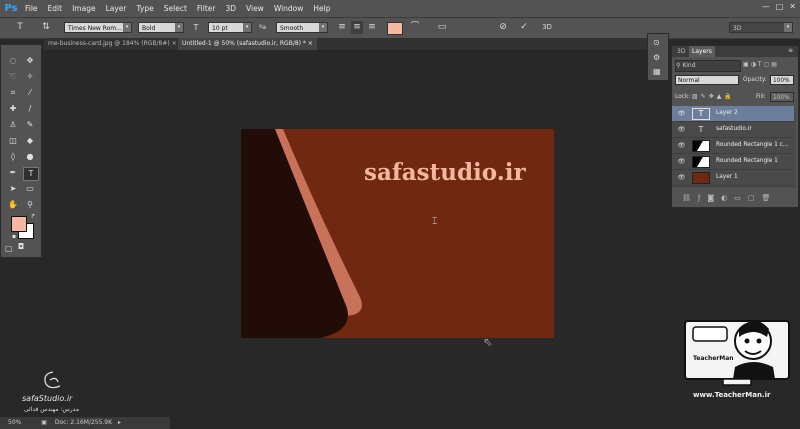 This screenshot has width=800, height=429. Describe the element at coordinates (30, 125) in the screenshot. I see `history-brush-icon: ✎` at that location.